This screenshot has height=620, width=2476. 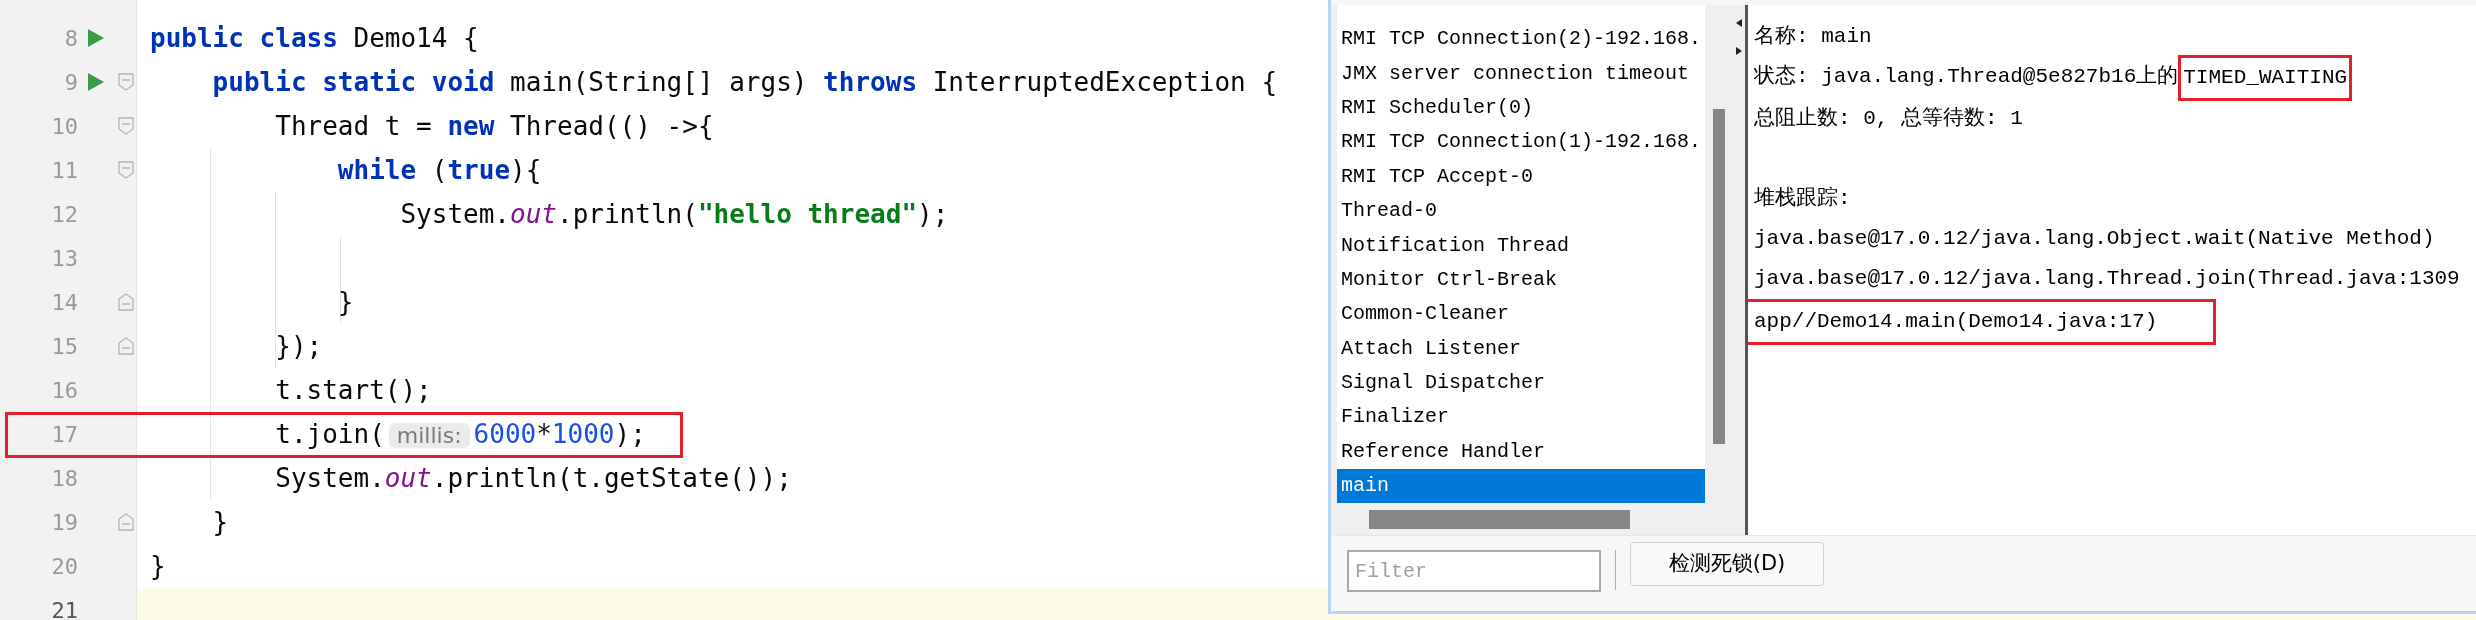 What do you see at coordinates (64, 170) in the screenshot?
I see `line-number: 11` at bounding box center [64, 170].